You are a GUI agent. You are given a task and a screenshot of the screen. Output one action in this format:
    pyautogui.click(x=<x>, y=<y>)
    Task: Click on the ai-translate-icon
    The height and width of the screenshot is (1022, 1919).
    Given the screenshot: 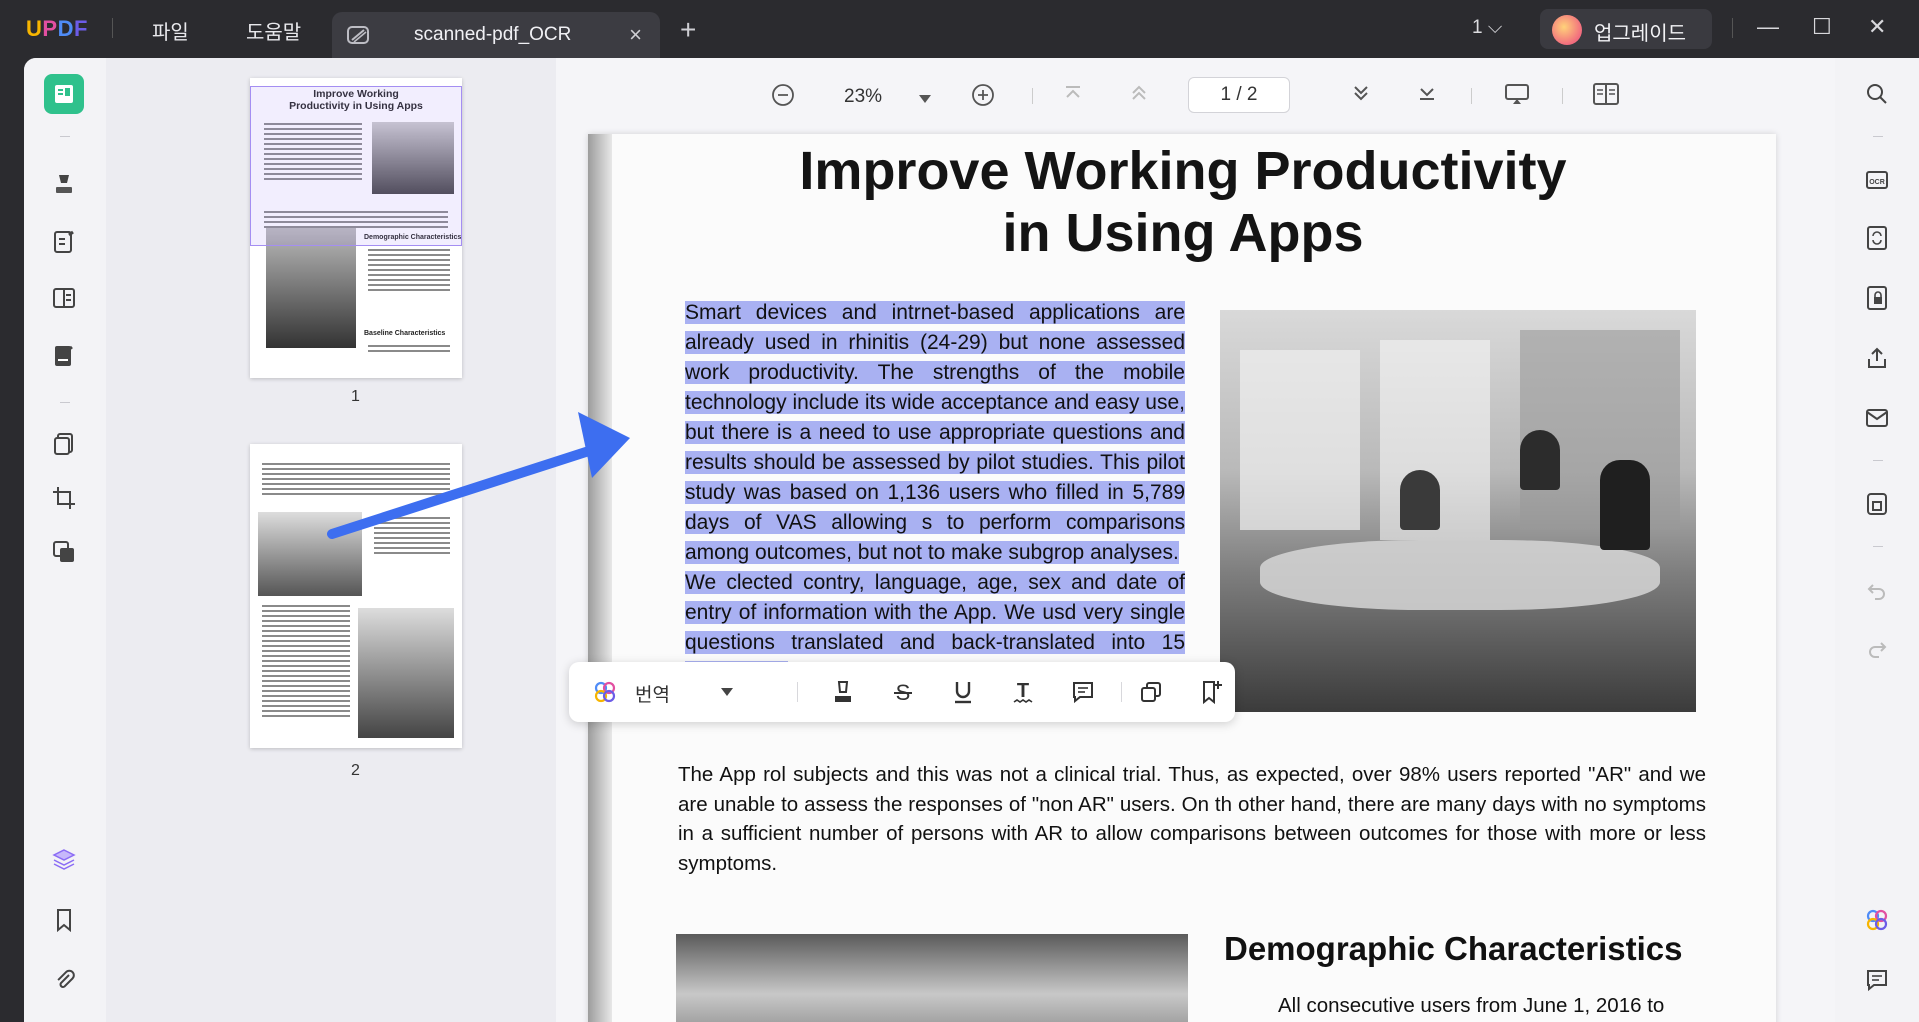 What is the action you would take?
    pyautogui.click(x=605, y=692)
    